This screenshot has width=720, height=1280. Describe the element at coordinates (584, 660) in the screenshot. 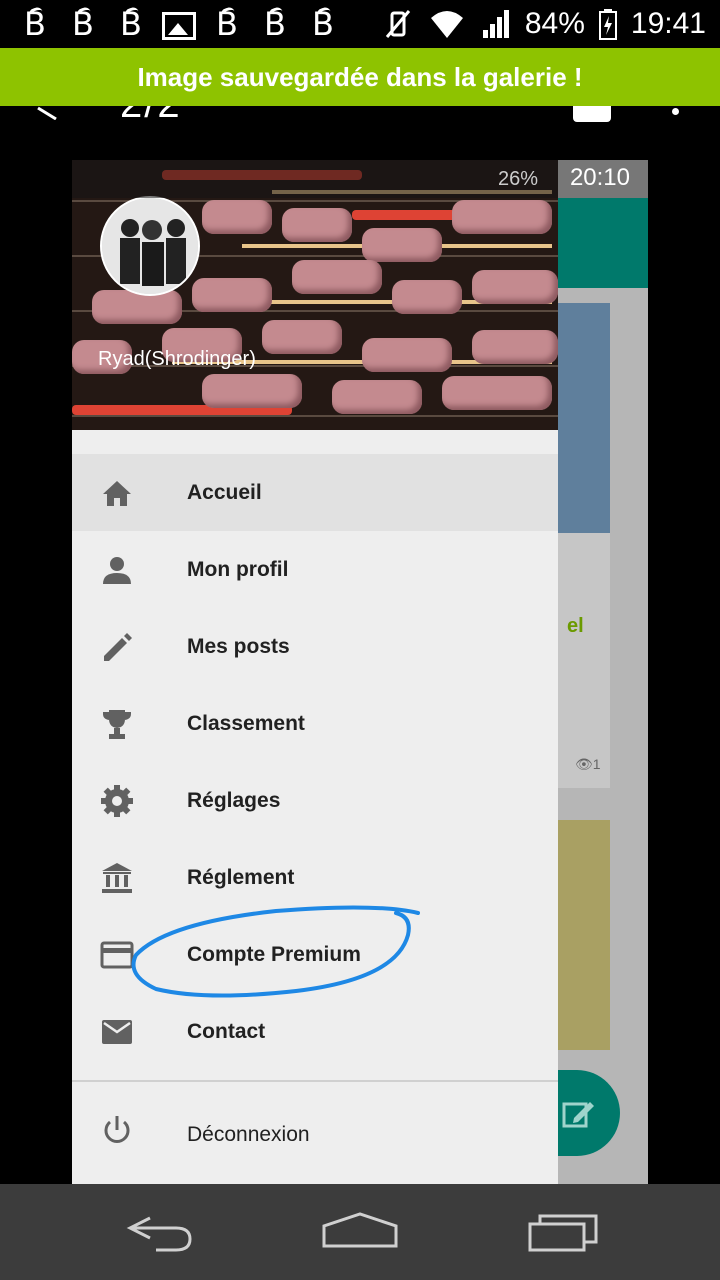

I see `post-card` at that location.